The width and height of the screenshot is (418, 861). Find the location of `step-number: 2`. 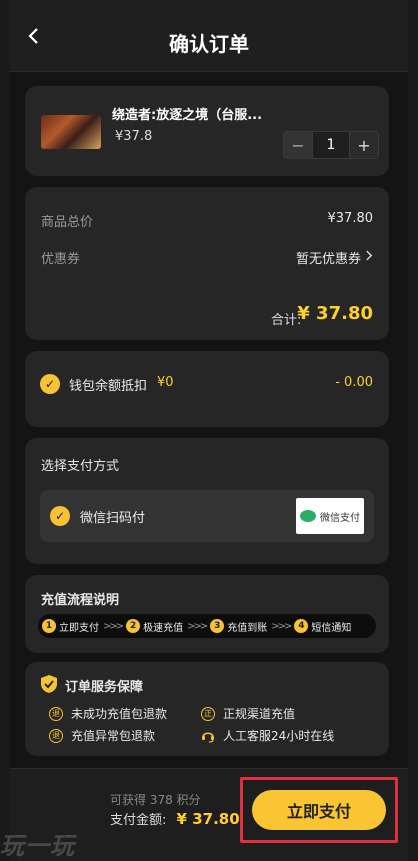

step-number: 2 is located at coordinates (133, 626).